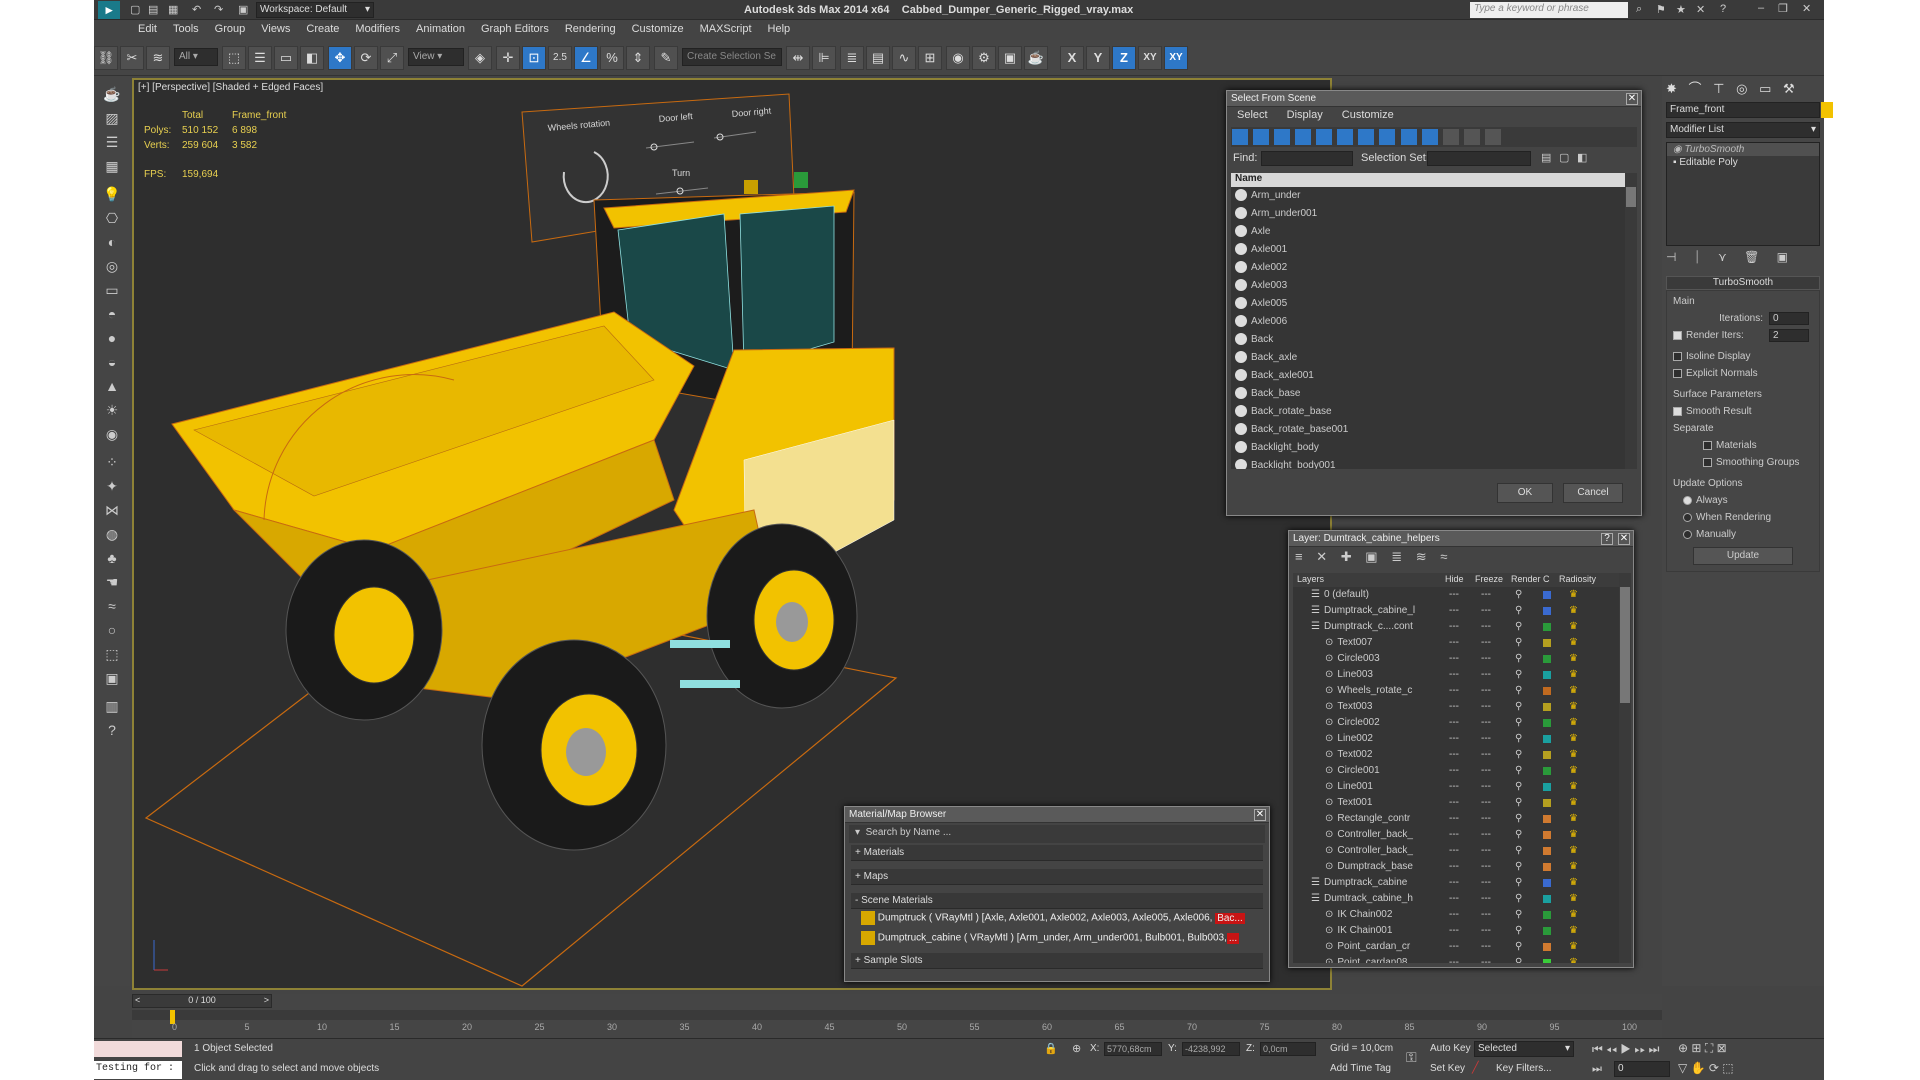  Describe the element at coordinates (878, 58) in the screenshot. I see `graphite-ribbon-icon: ▤` at that location.